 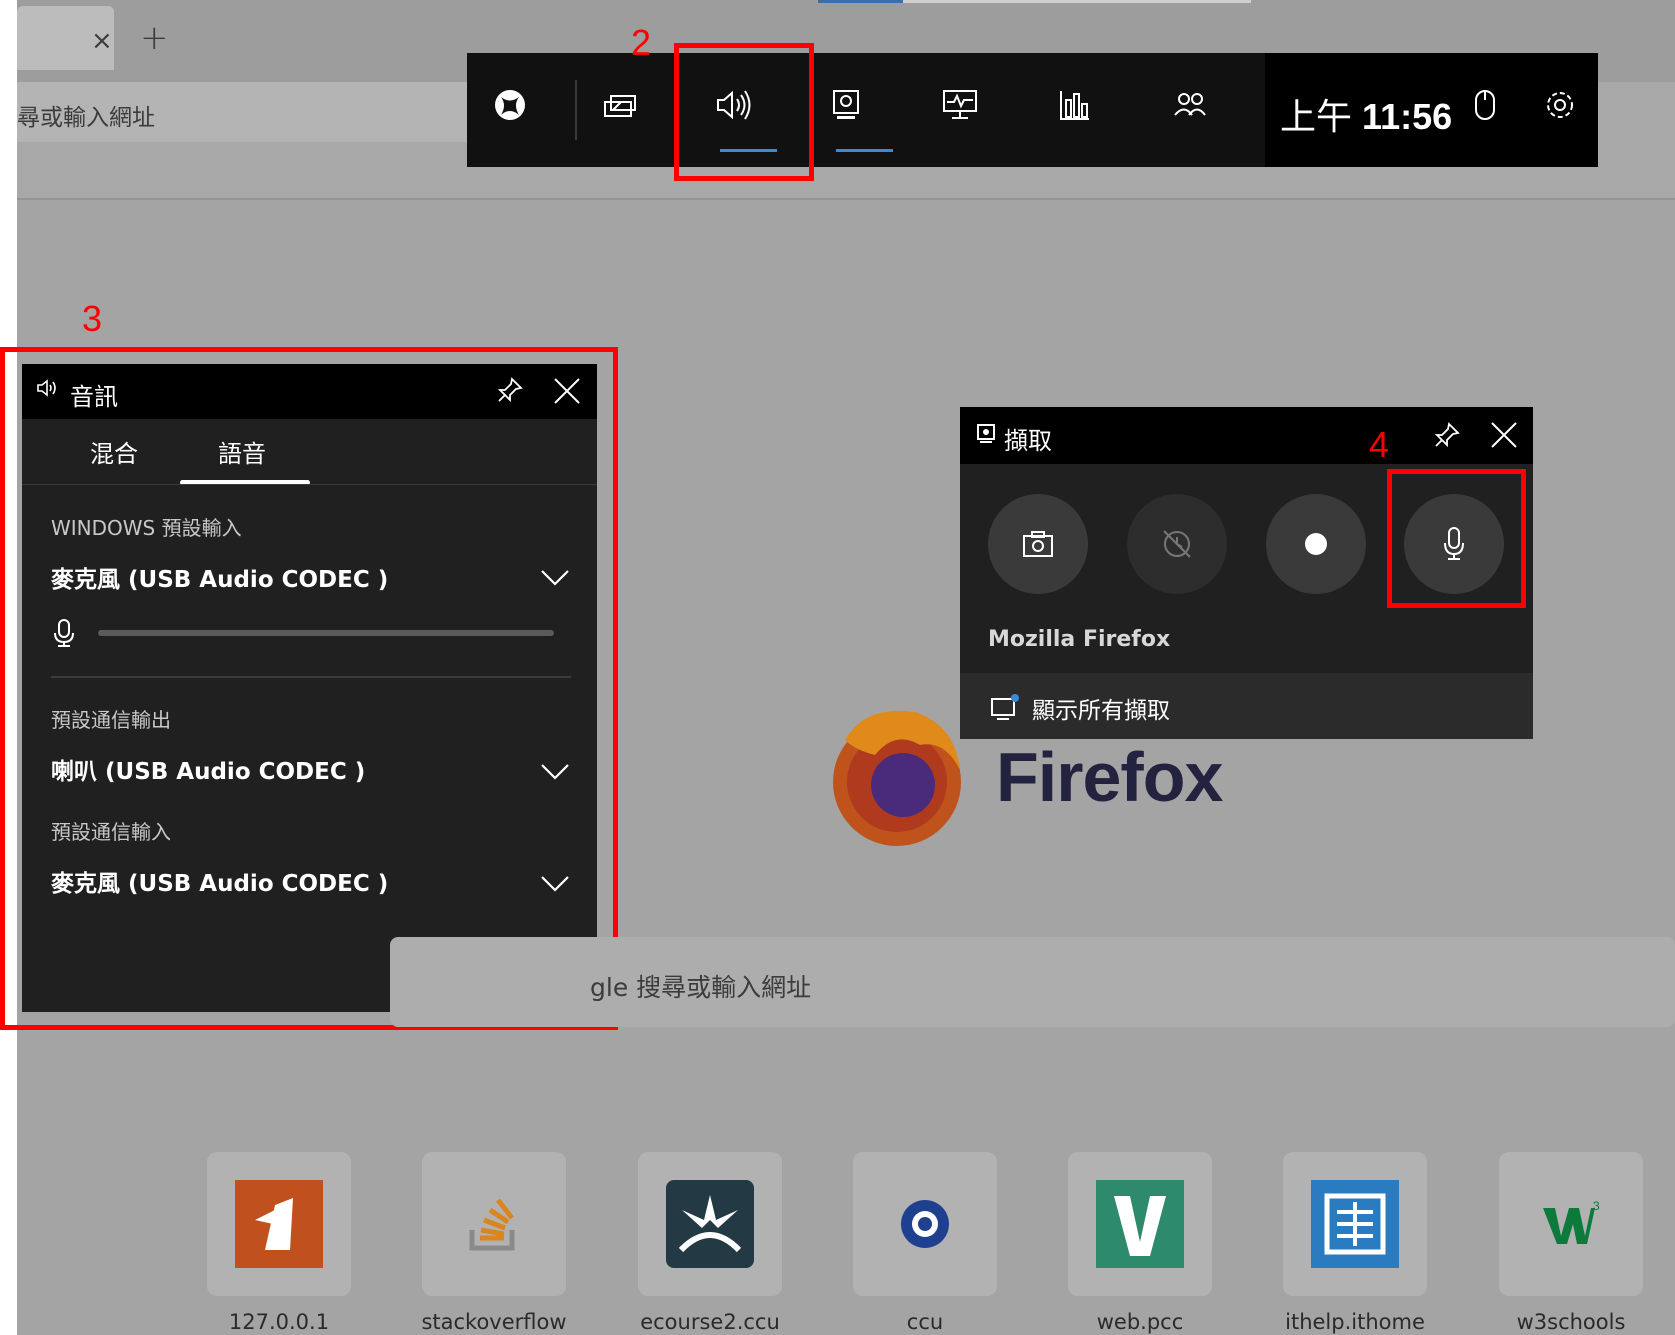 I want to click on capture-target-app: Mozilla Firefox, so click(x=1079, y=639).